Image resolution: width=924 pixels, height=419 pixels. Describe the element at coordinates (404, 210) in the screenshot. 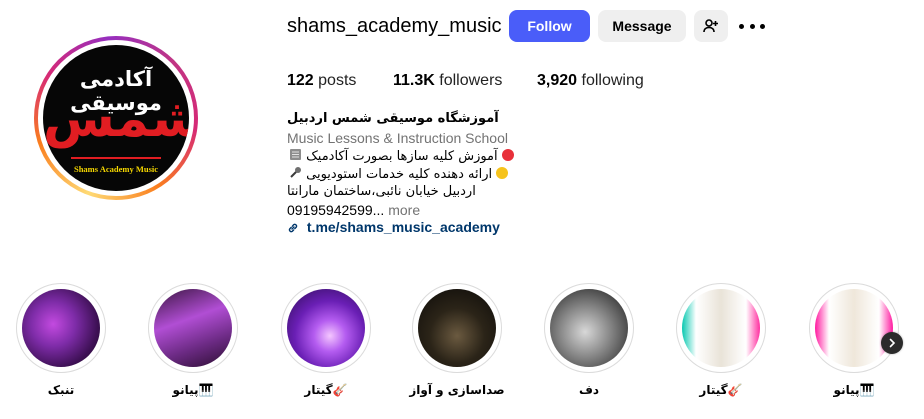

I see `bio-more-link: more` at that location.